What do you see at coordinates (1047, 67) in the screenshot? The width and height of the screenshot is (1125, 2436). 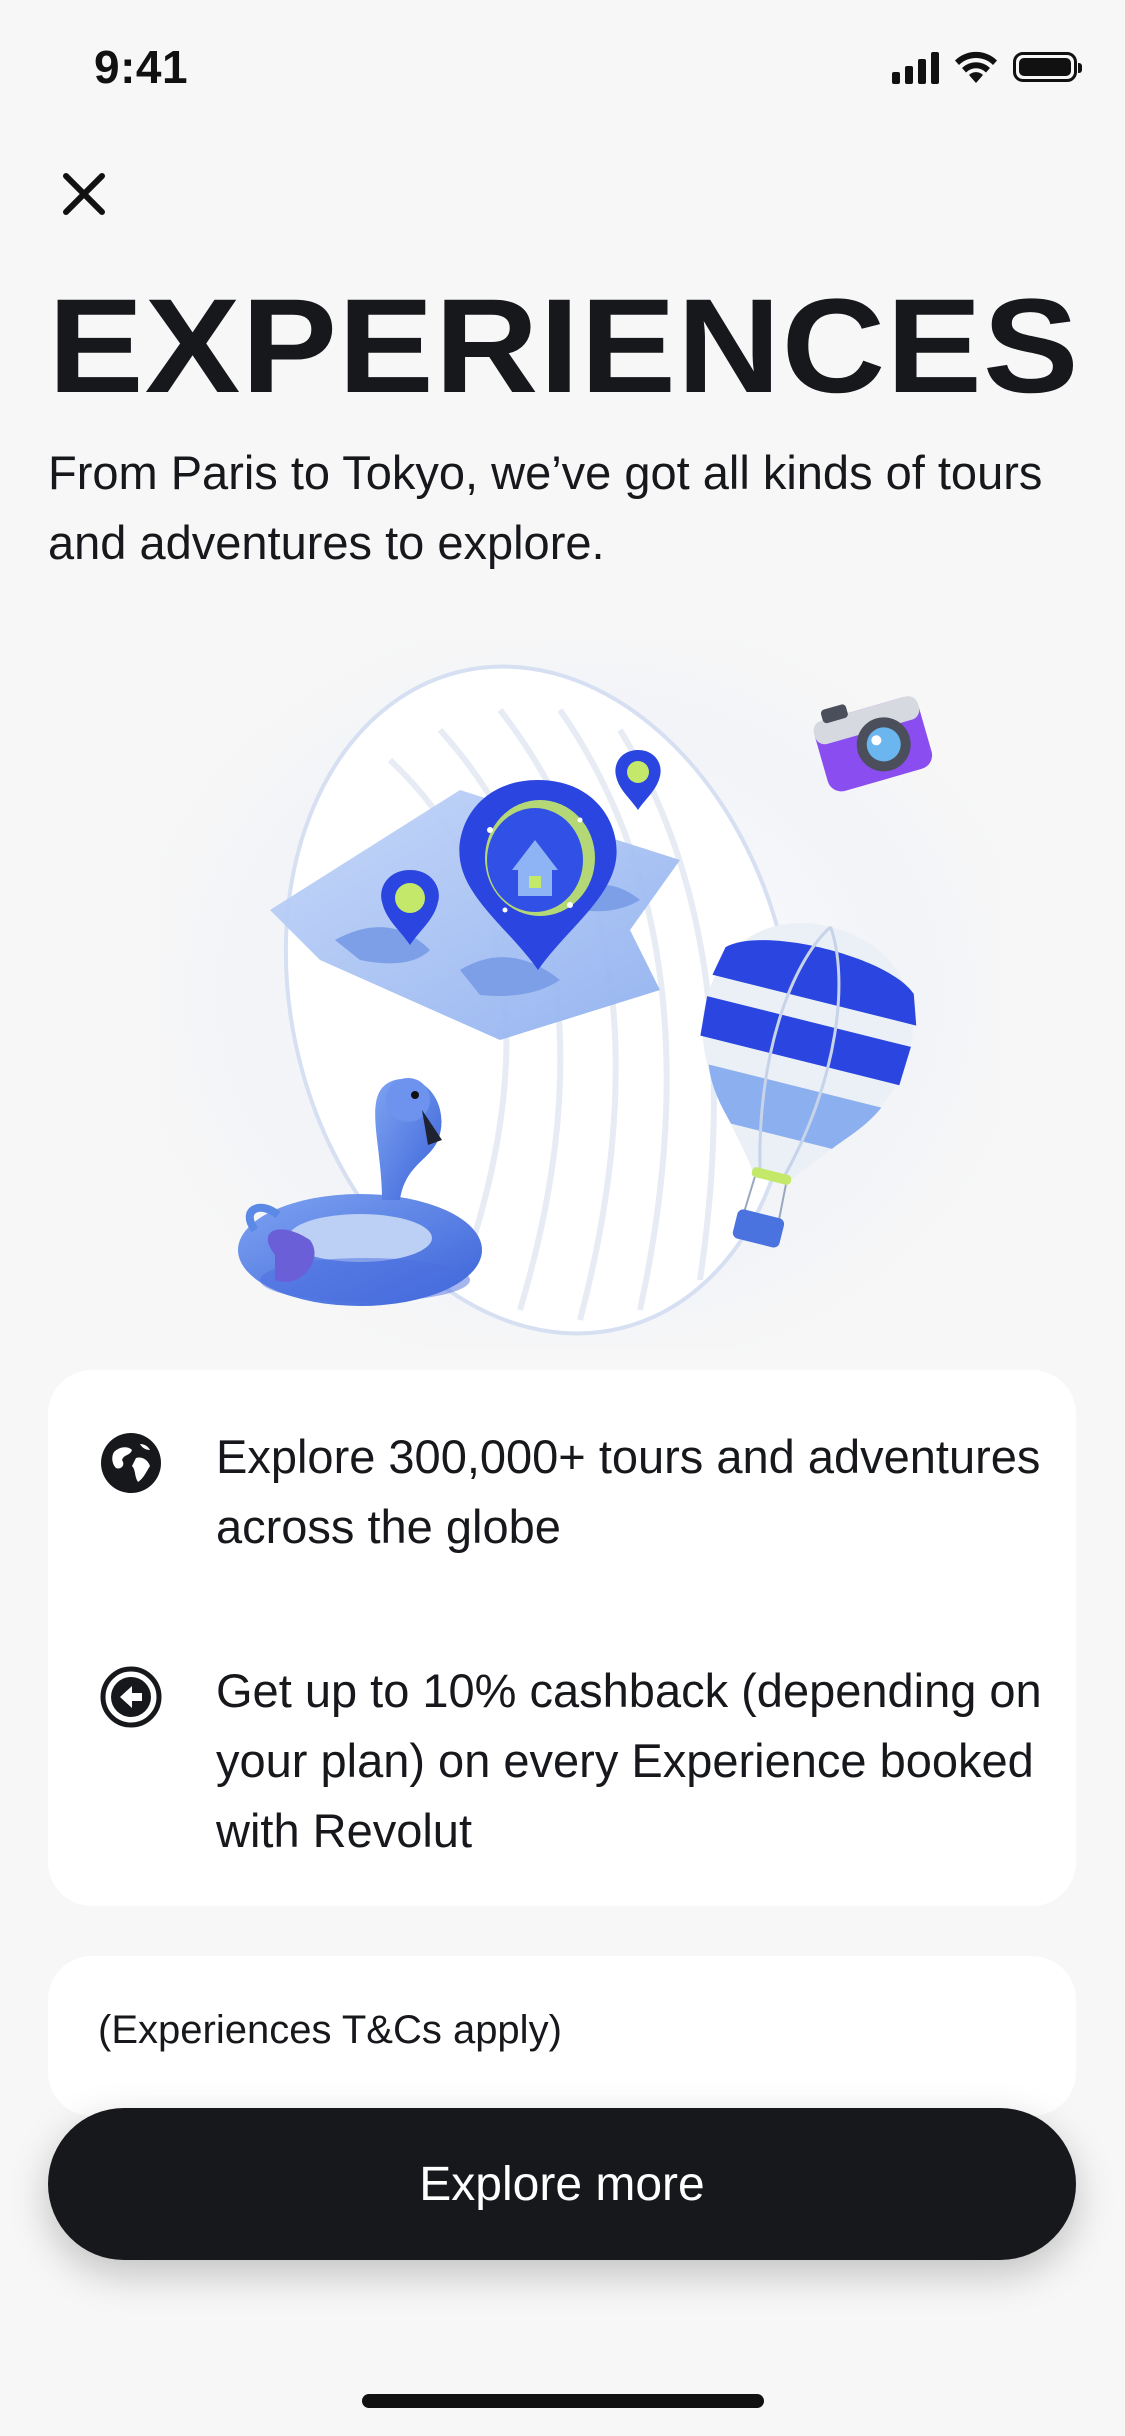 I see `battery-icon` at bounding box center [1047, 67].